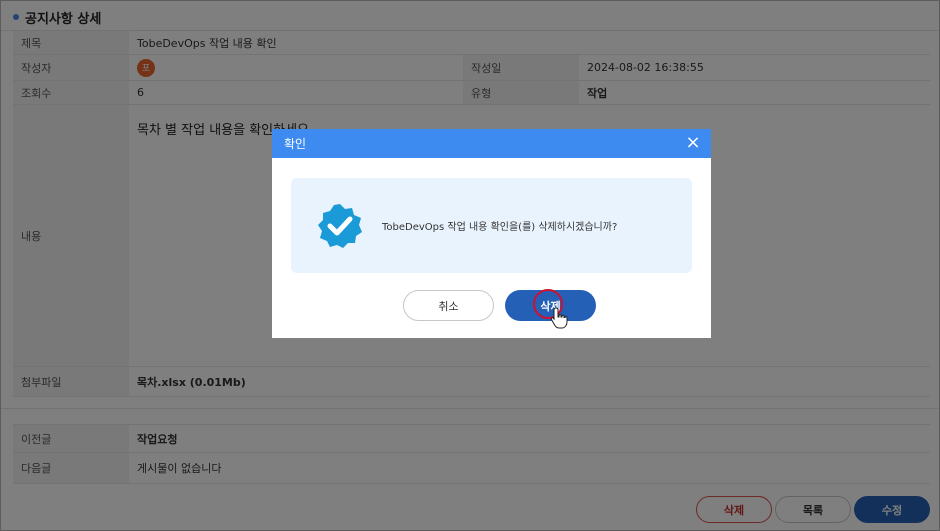 This screenshot has width=940, height=531. Describe the element at coordinates (340, 225) in the screenshot. I see `verified-check-icon` at that location.